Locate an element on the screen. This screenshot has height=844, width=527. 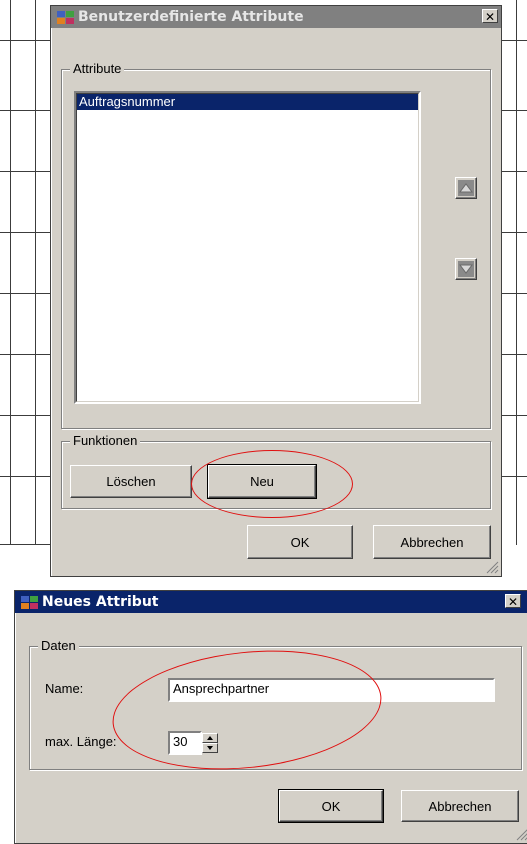
move-down-button is located at coordinates (466, 269).